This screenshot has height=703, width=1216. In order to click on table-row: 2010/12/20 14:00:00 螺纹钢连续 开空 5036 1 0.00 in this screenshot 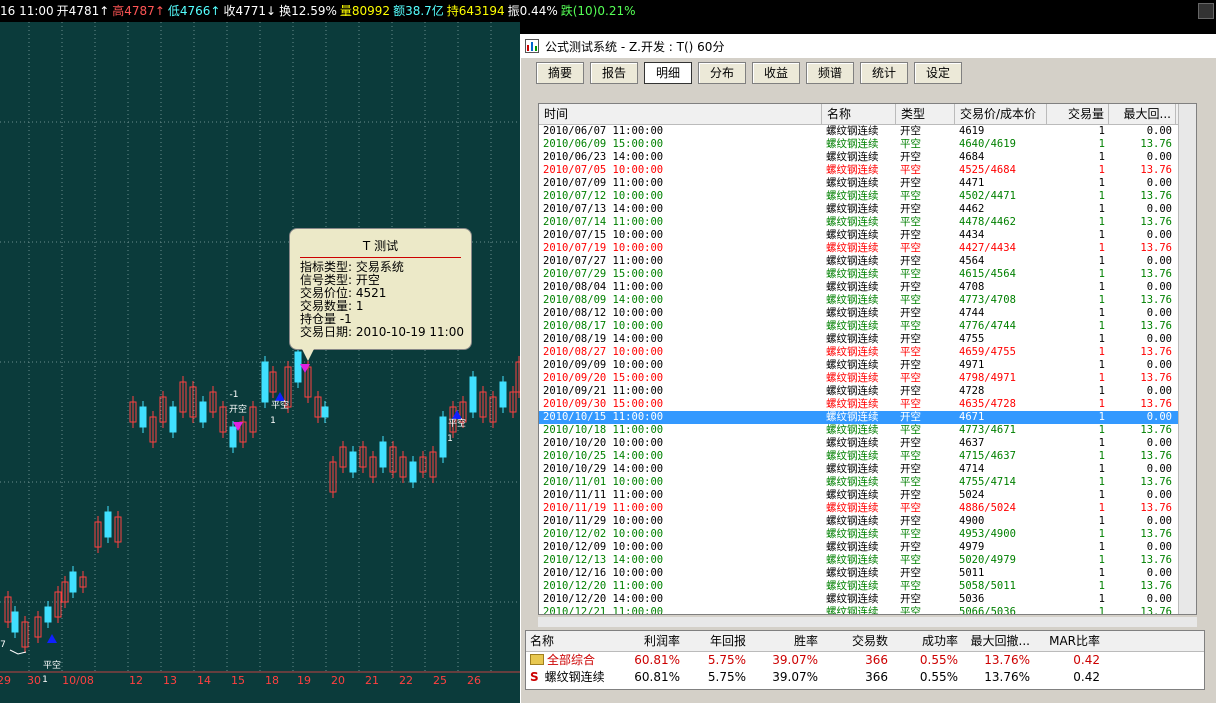, I will do `click(867, 599)`.